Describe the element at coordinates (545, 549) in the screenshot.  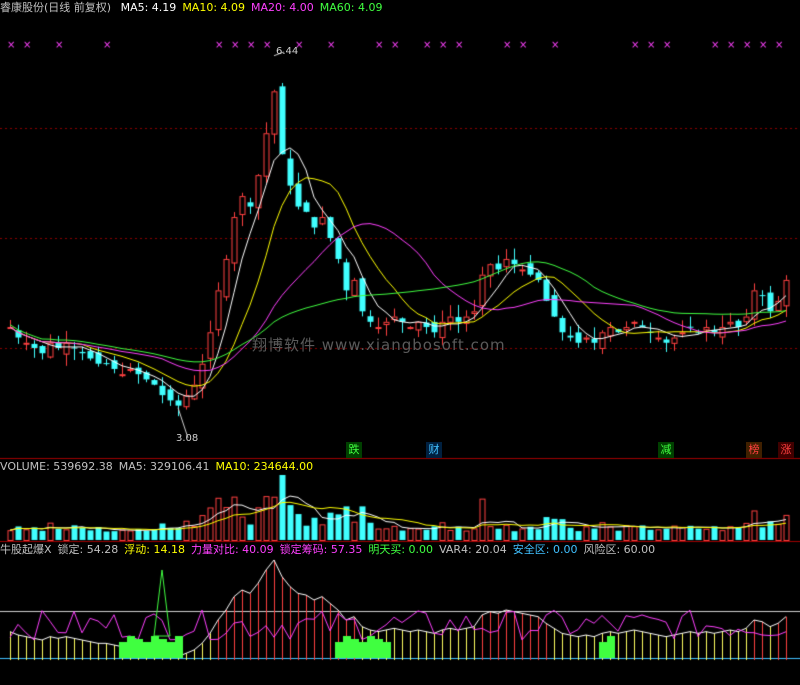
I see `indicator-label-7: 安全区: 0.00` at that location.